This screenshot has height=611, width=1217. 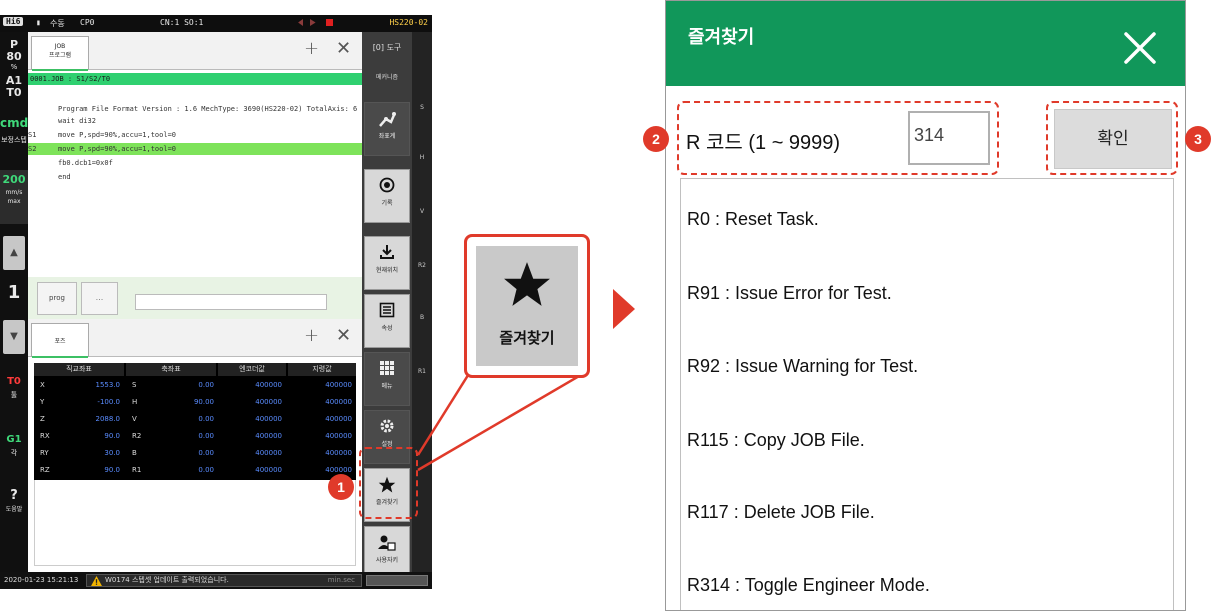 I want to click on list-item: R117 : Delete JOB File., so click(x=781, y=512).